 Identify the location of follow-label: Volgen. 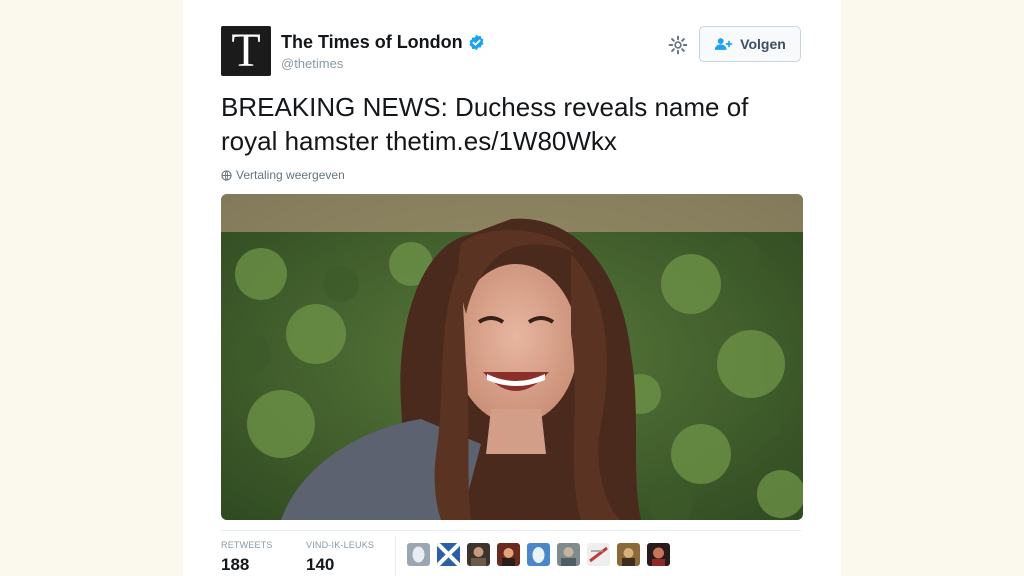
(763, 44).